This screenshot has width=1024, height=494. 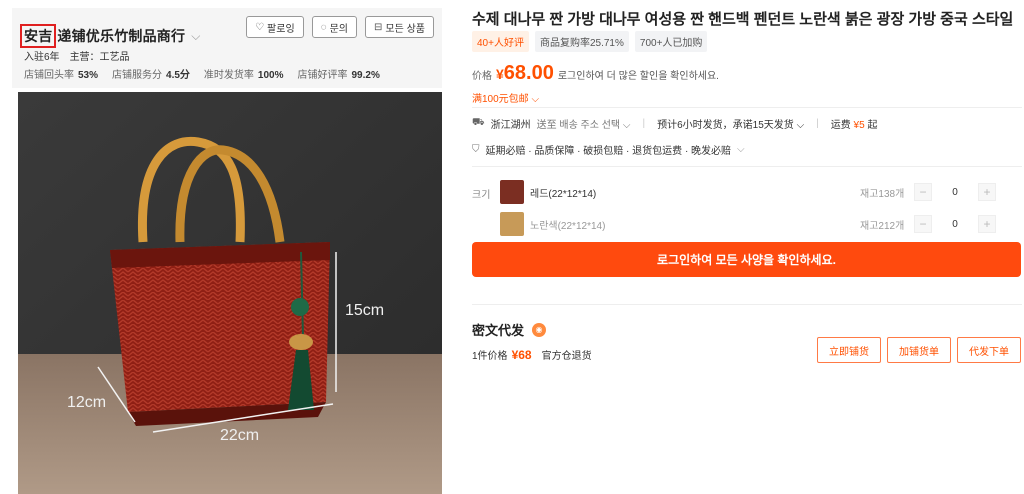 What do you see at coordinates (240, 435) in the screenshot?
I see `dim-width-label: 22cm` at bounding box center [240, 435].